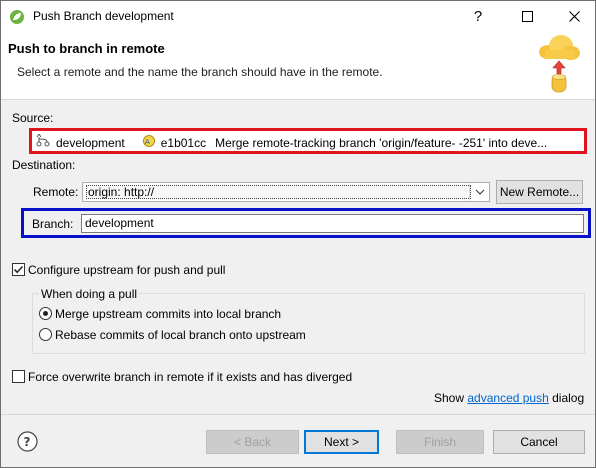 Image resolution: width=596 pixels, height=468 pixels. I want to click on close-button, so click(573, 16).